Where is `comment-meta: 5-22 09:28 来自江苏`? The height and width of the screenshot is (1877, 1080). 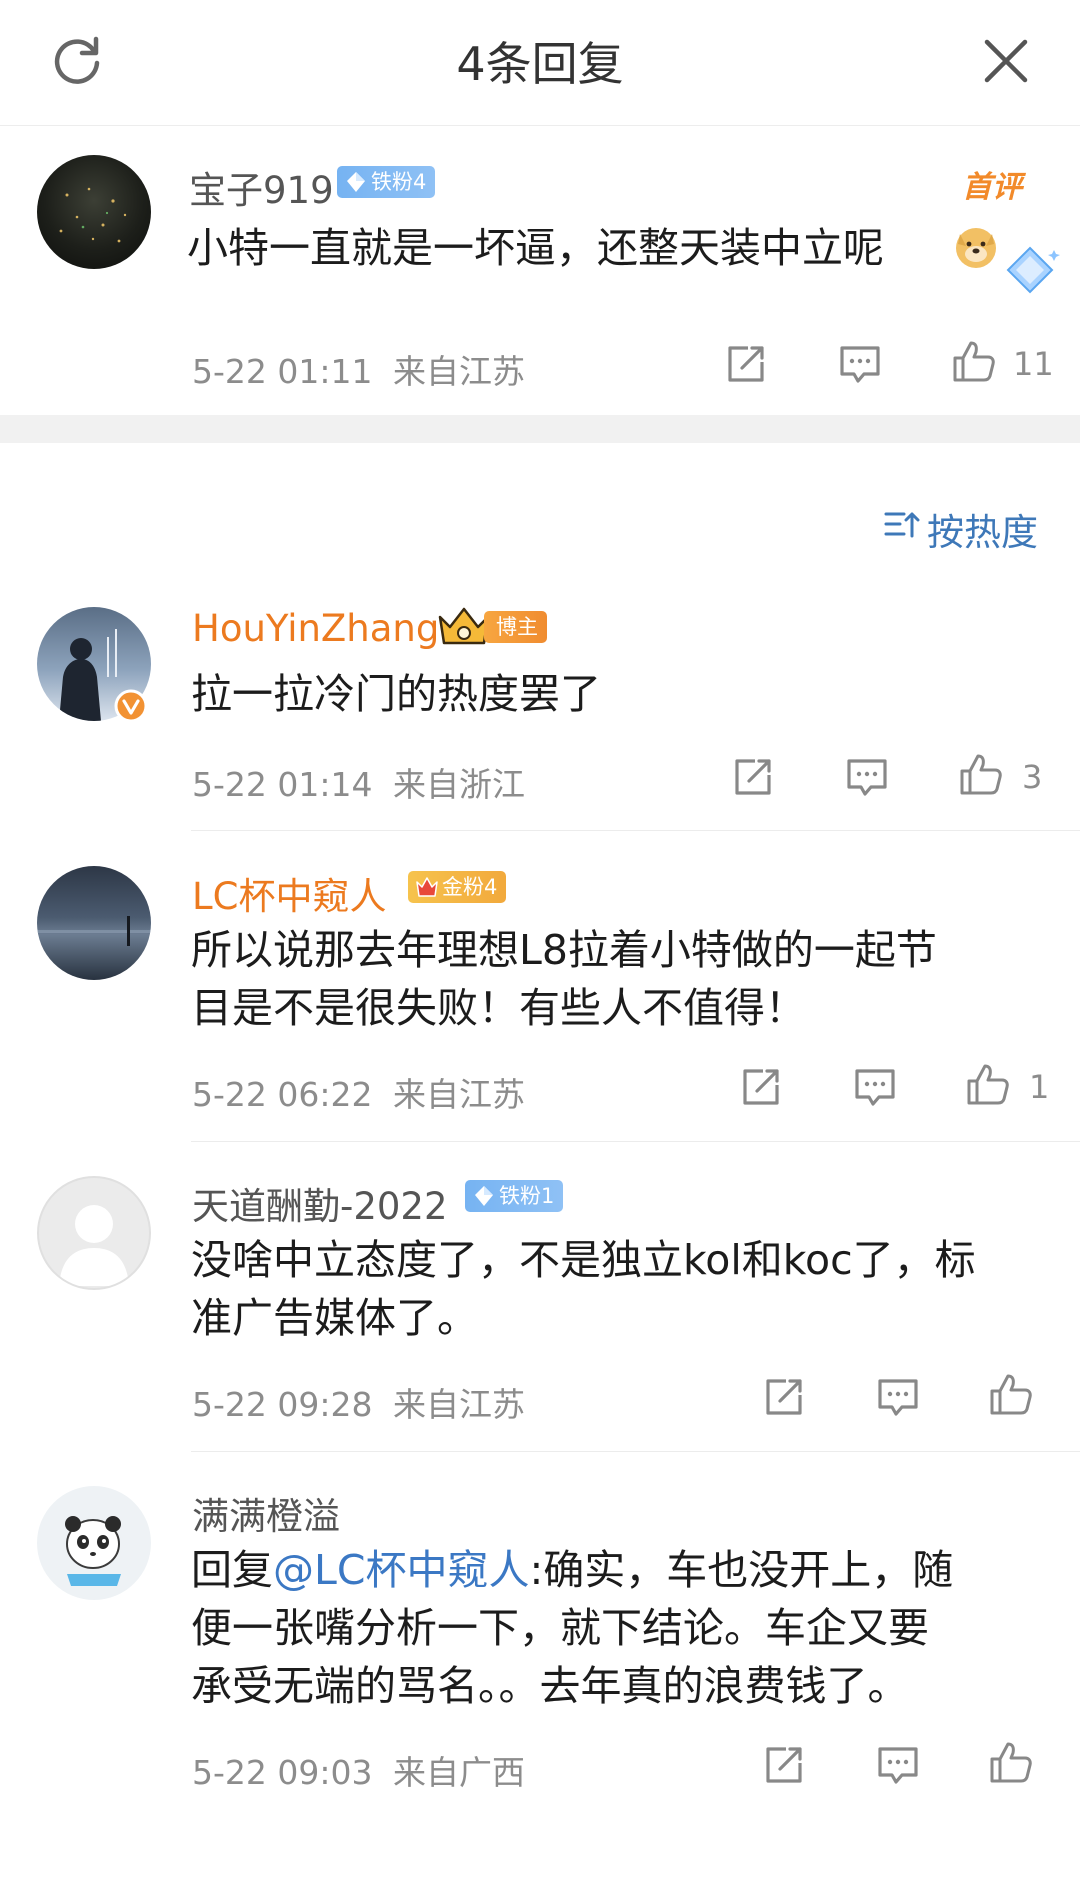 comment-meta: 5-22 09:28 来自江苏 is located at coordinates (358, 1402).